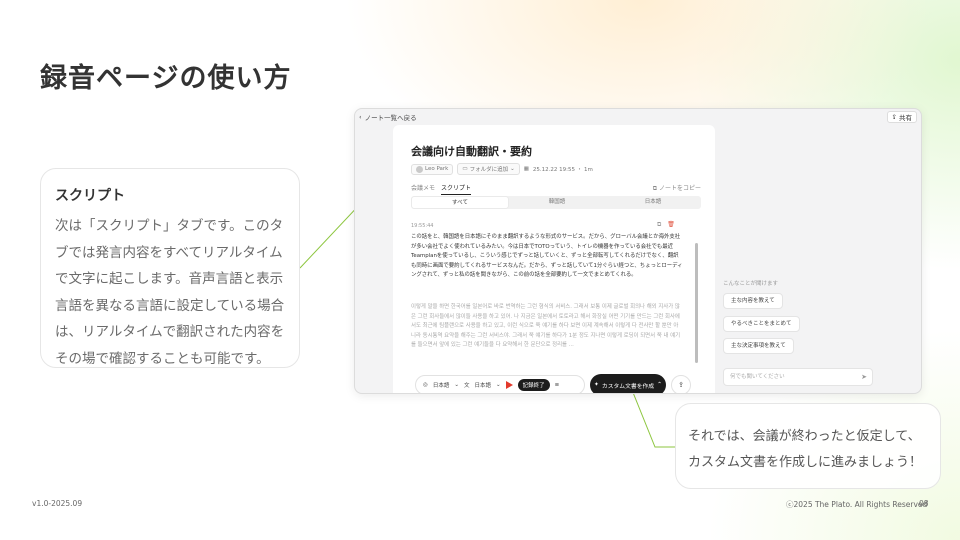 This screenshot has width=960, height=540. I want to click on suggestion-decisions: 主な決定事項を教えて, so click(758, 346).